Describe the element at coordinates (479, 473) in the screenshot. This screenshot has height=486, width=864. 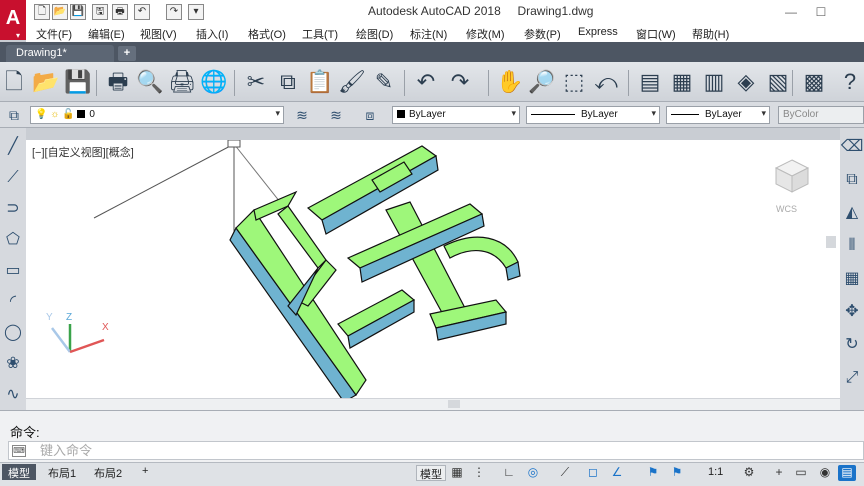
I see `snap-icon: ⋮` at that location.